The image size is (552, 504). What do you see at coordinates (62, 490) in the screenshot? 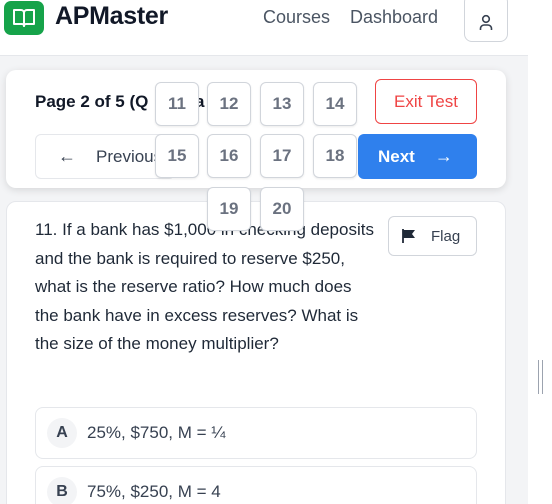
I see `choice-letter: B` at bounding box center [62, 490].